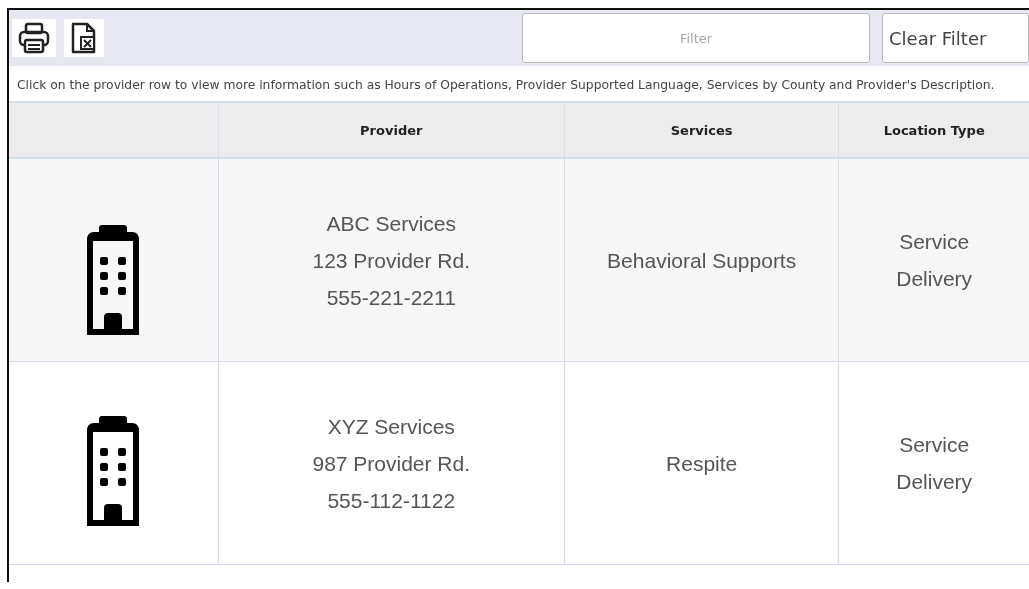 This screenshot has height=589, width=1029. What do you see at coordinates (702, 463) in the screenshot?
I see `table-cell-text: Respite` at bounding box center [702, 463].